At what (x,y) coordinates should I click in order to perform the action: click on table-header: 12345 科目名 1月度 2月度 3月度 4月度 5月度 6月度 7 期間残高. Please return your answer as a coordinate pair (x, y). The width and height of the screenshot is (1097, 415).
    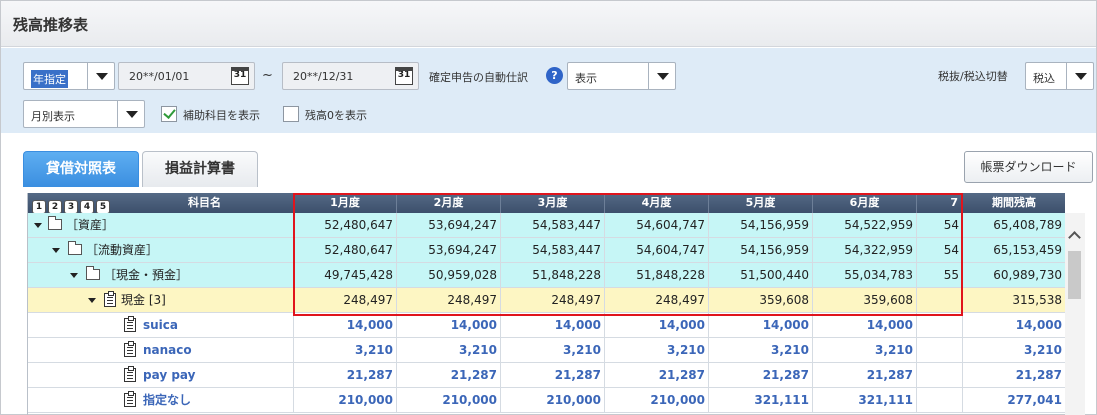
    Looking at the image, I should click on (546, 203).